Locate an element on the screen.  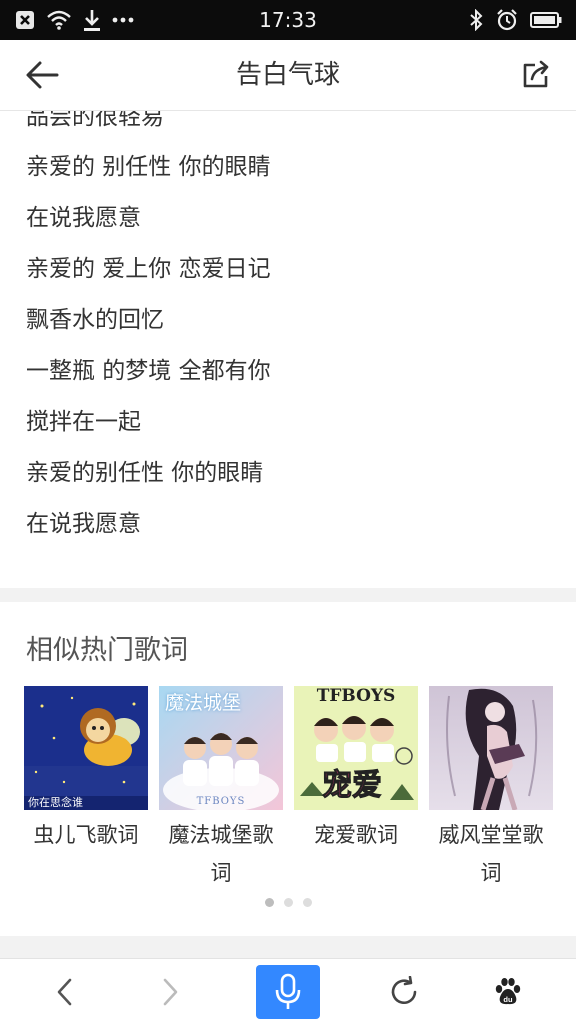
voice-search-button is located at coordinates (288, 992).